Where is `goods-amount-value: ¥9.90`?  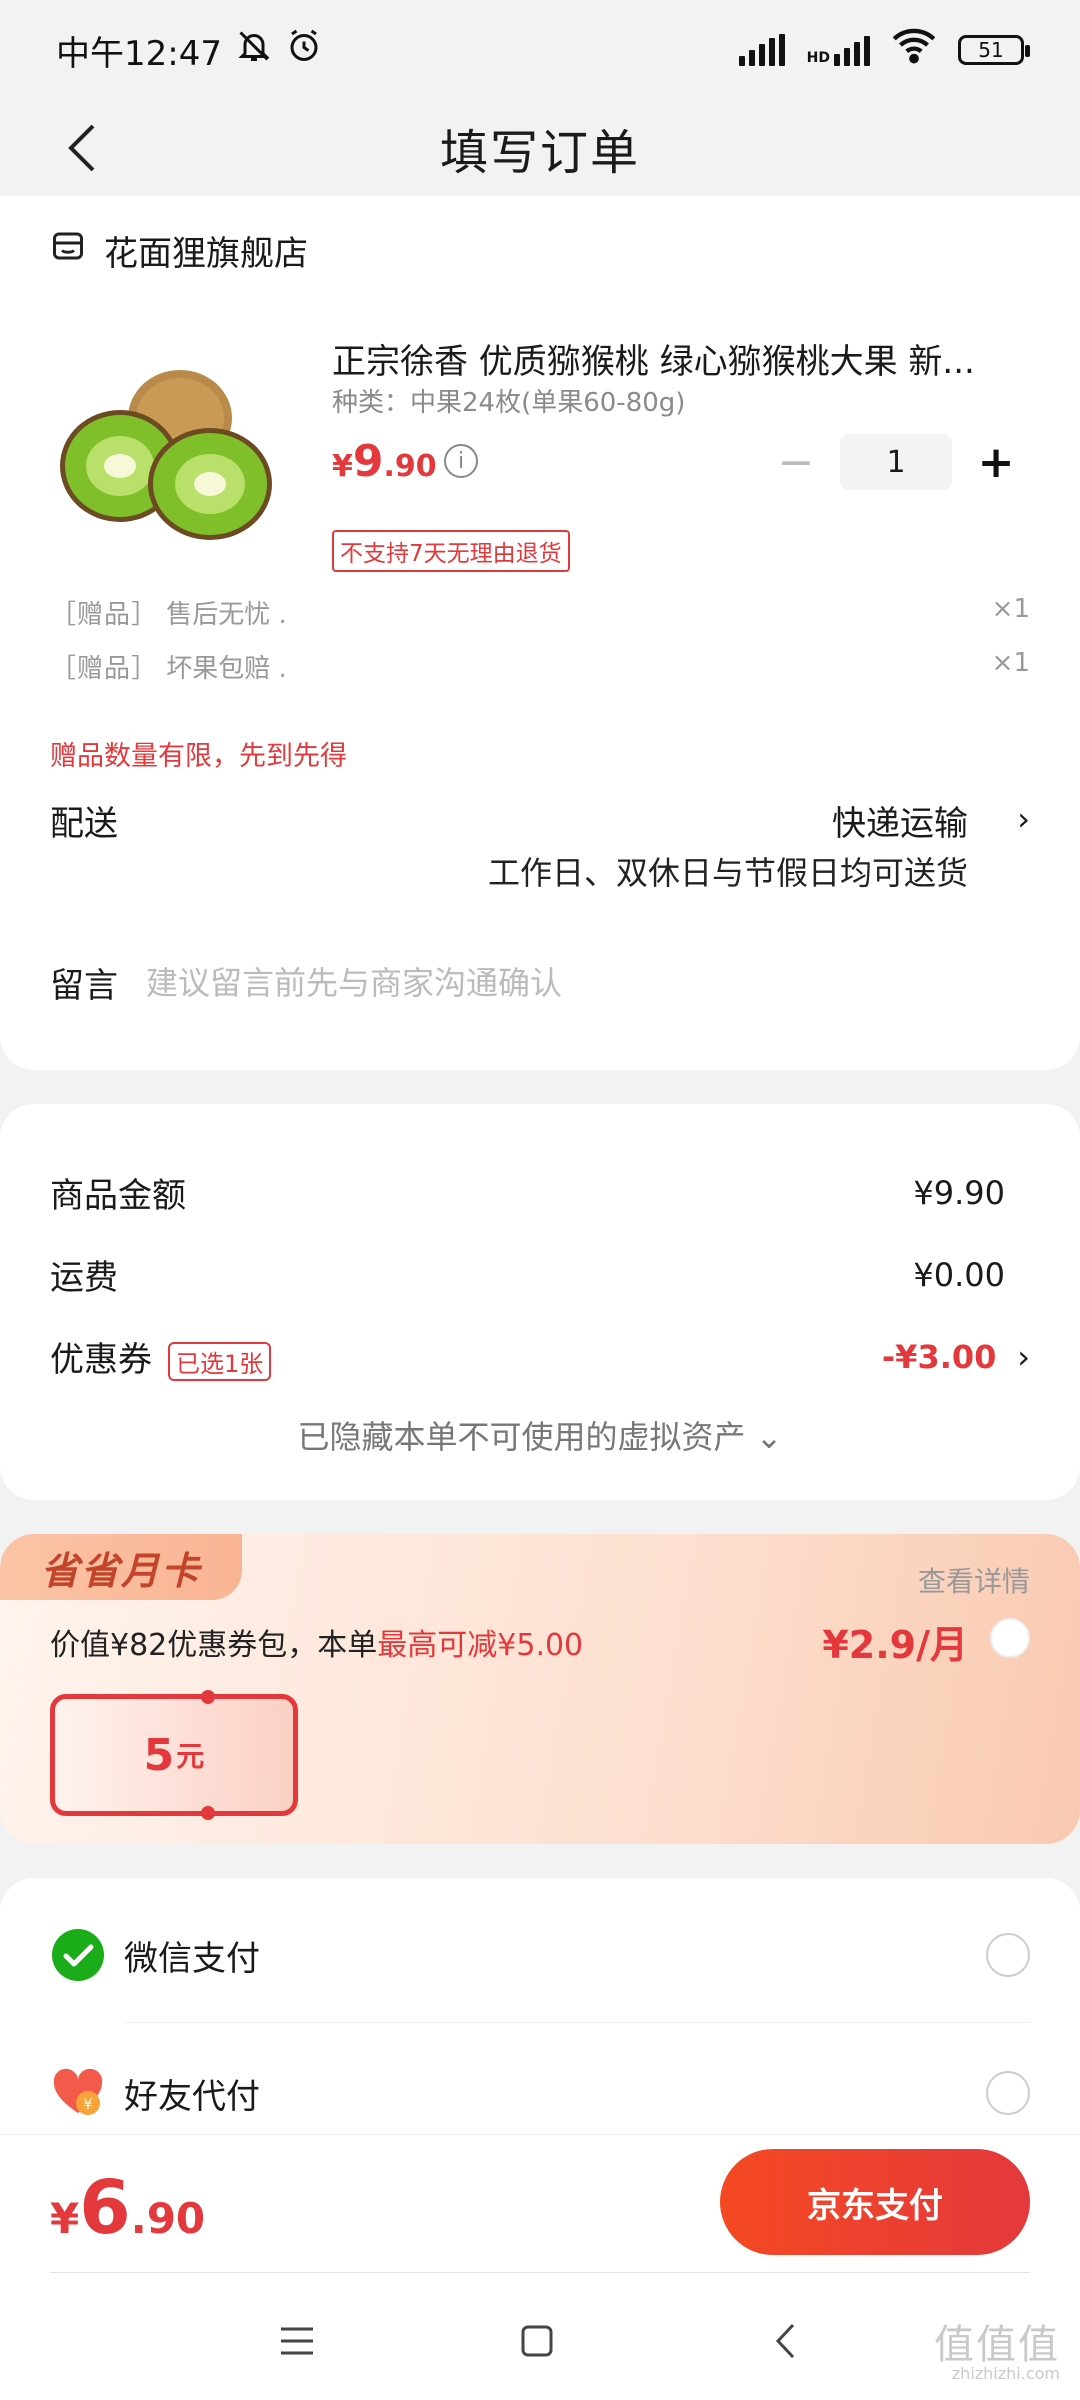 goods-amount-value: ¥9.90 is located at coordinates (959, 1192).